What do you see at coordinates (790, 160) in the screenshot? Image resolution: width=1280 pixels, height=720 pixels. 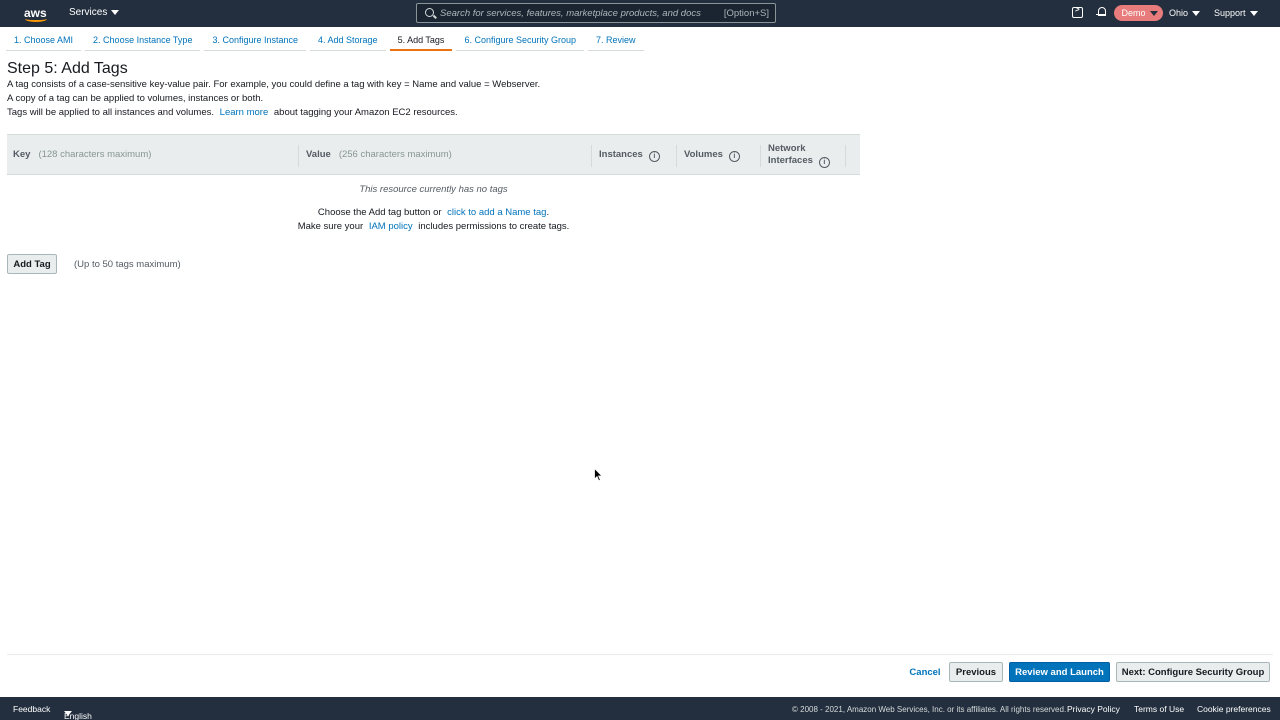 I see `network-header-line-2: Interfaces` at bounding box center [790, 160].